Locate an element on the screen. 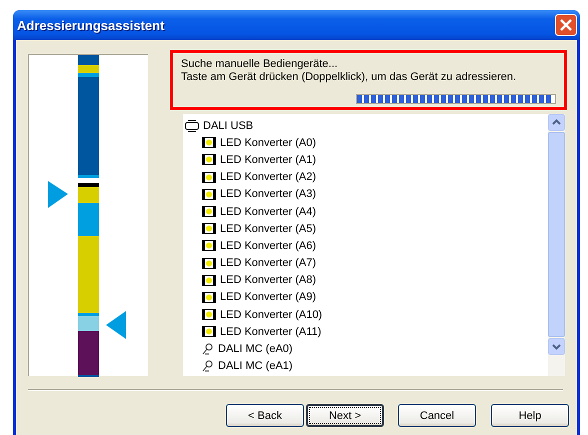 The height and width of the screenshot is (435, 588). tree-item: LED Konverter (A4) is located at coordinates (259, 211).